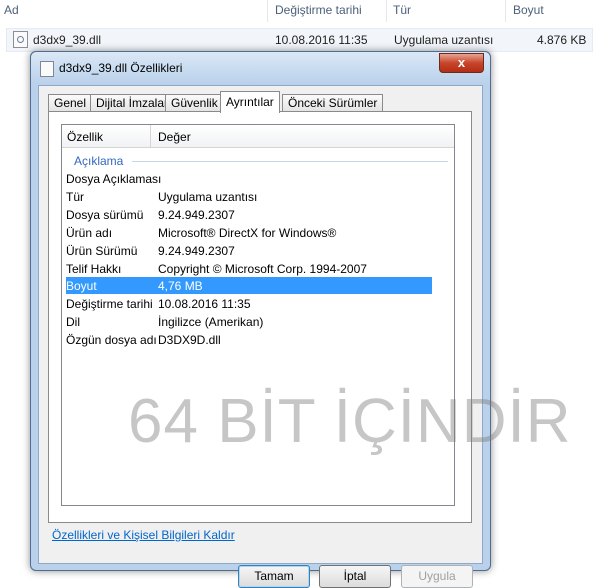 This screenshot has height=588, width=604. Describe the element at coordinates (350, 421) in the screenshot. I see `watermark-text: 64 BİT İÇİNDİR` at that location.